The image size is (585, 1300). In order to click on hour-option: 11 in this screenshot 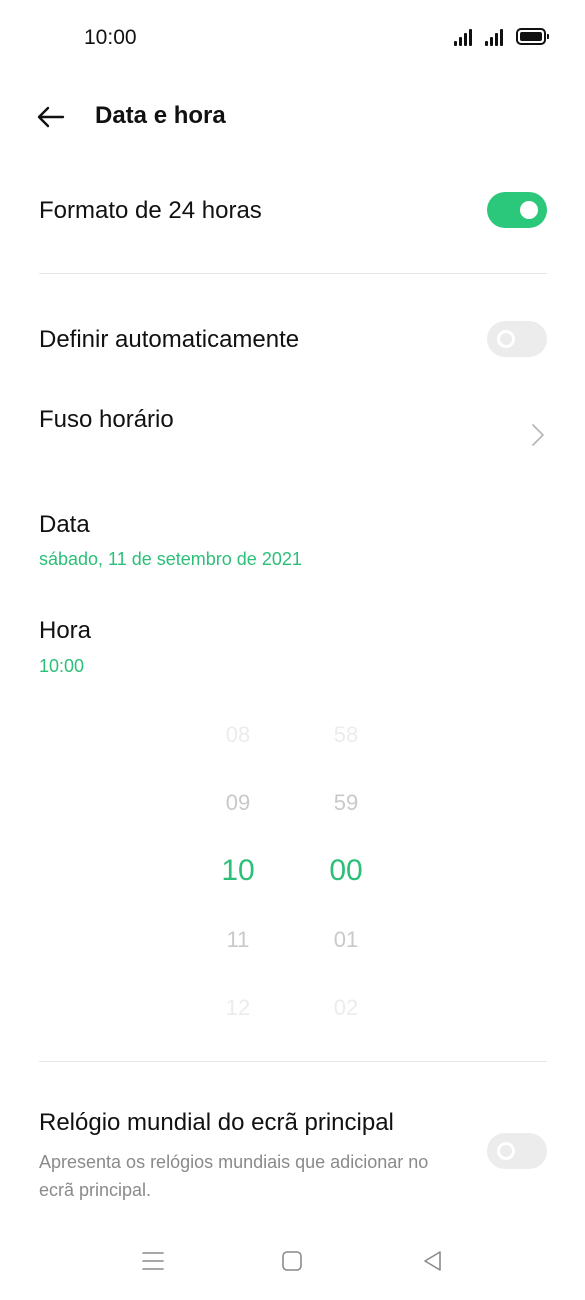, I will do `click(238, 940)`.